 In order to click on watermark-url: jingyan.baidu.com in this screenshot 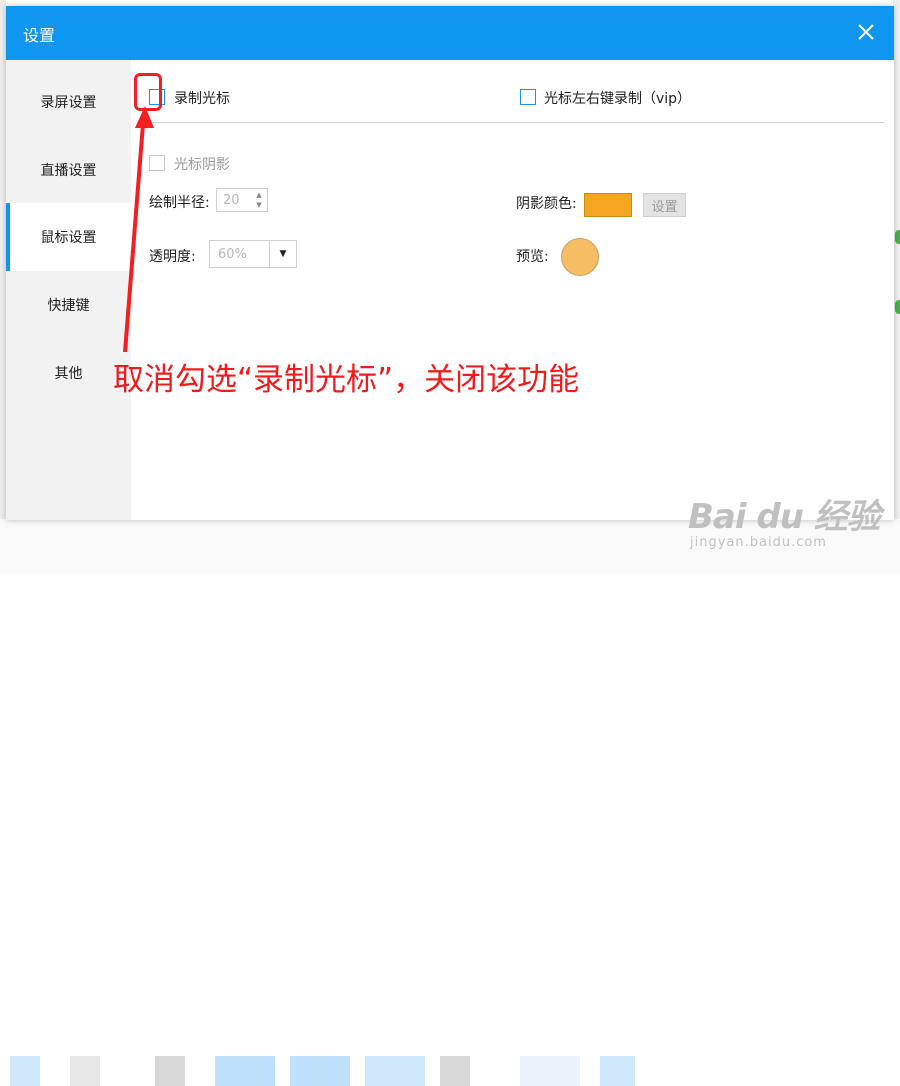, I will do `click(758, 542)`.